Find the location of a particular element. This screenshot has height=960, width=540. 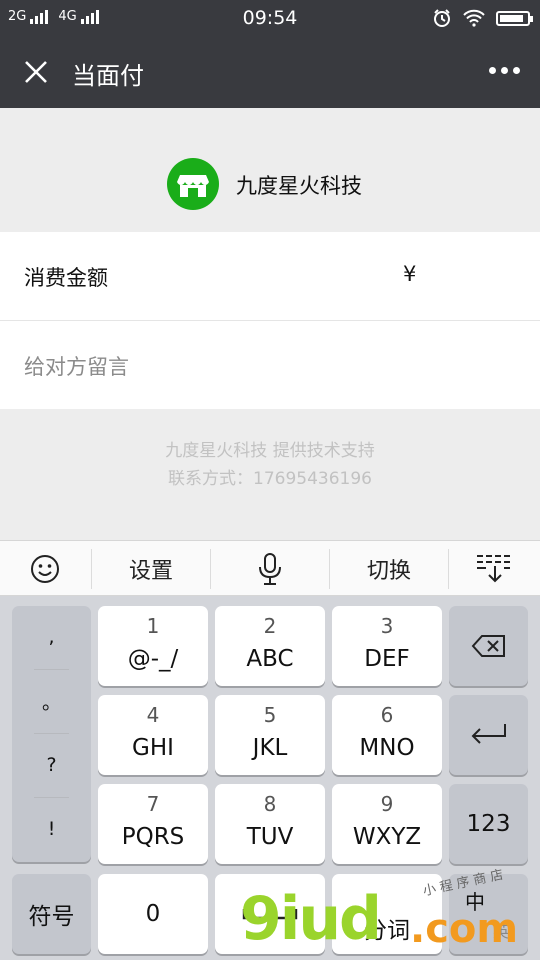

space-key is located at coordinates (270, 914).